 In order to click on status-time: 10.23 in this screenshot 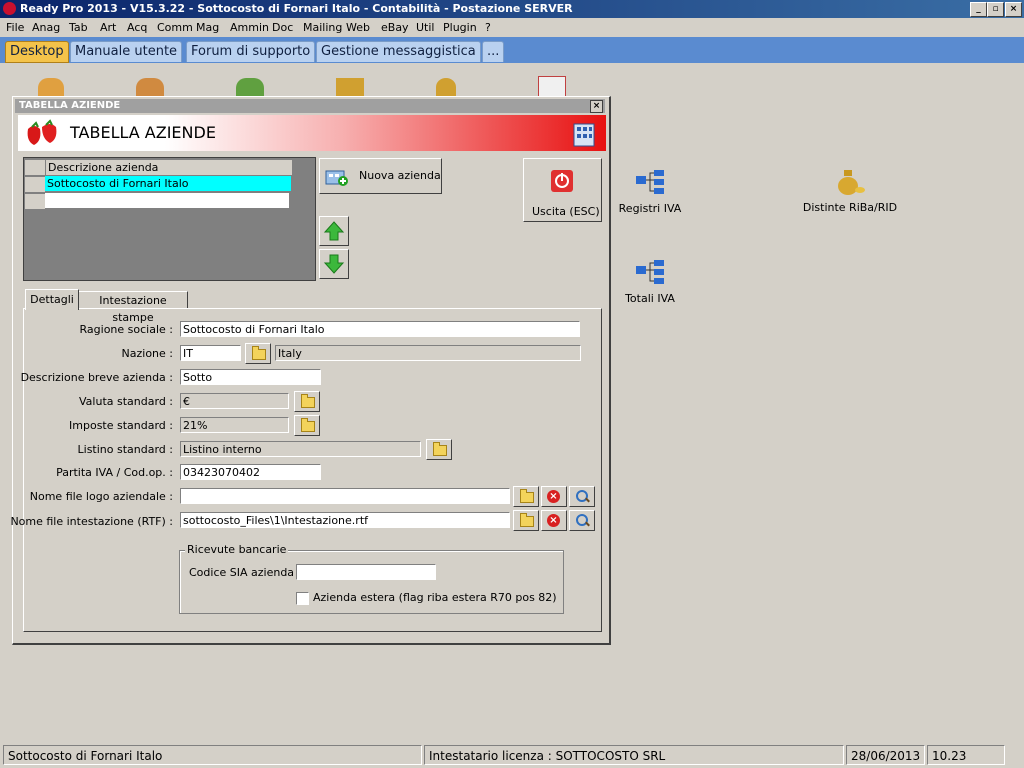, I will do `click(966, 755)`.